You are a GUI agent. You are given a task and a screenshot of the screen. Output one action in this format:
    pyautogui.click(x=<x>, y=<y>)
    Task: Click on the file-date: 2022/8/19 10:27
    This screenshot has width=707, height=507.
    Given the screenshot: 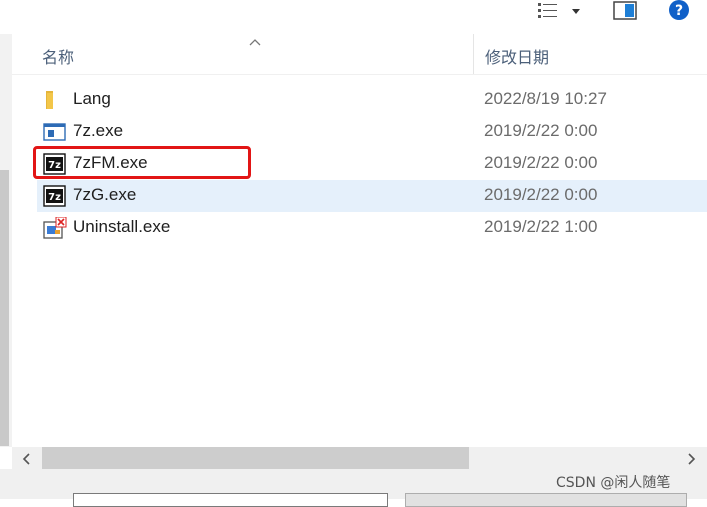 What is the action you would take?
    pyautogui.click(x=545, y=98)
    